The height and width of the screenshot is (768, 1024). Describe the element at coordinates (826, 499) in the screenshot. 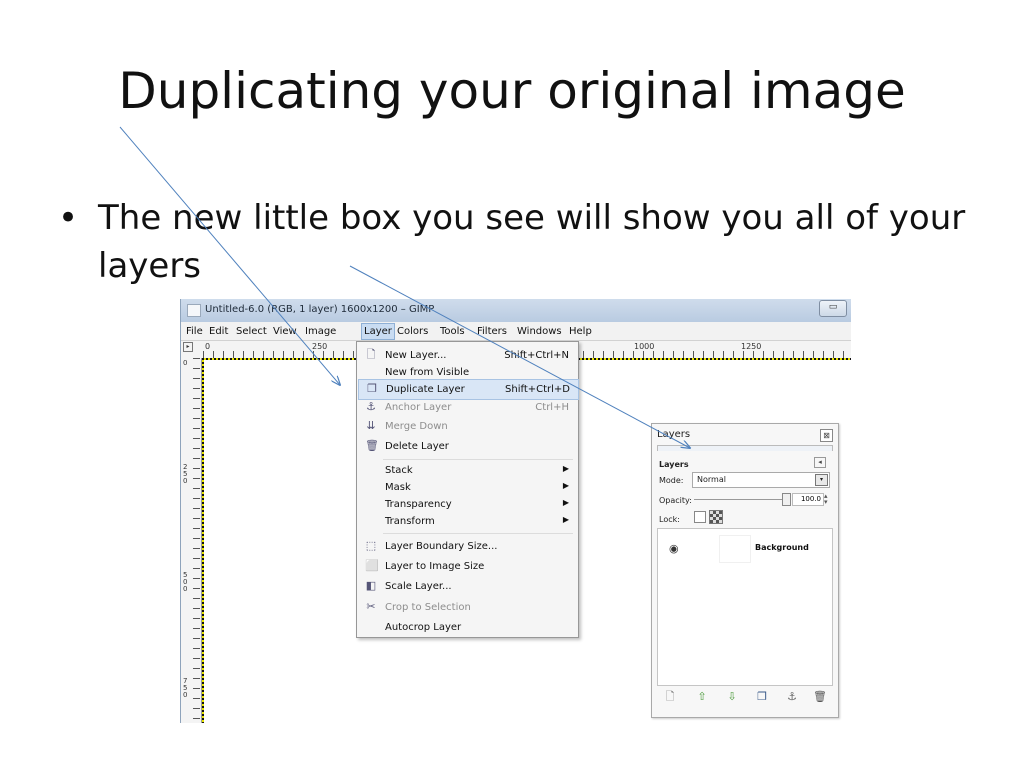

I see `spin-arrows-icon: ▴ ▾` at that location.